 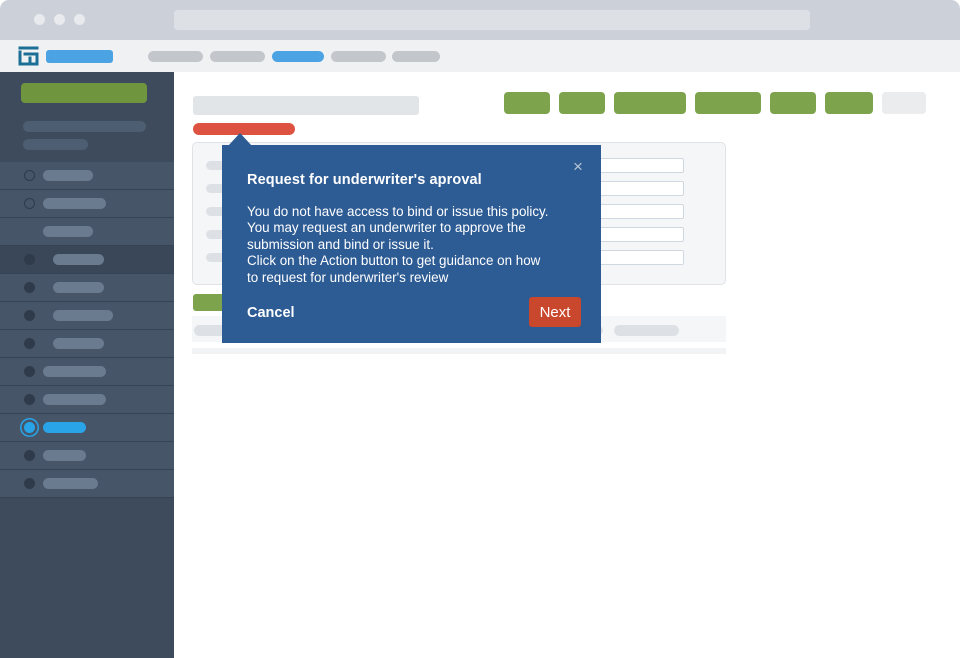 What do you see at coordinates (39, 19) in the screenshot?
I see `window-close-dot` at bounding box center [39, 19].